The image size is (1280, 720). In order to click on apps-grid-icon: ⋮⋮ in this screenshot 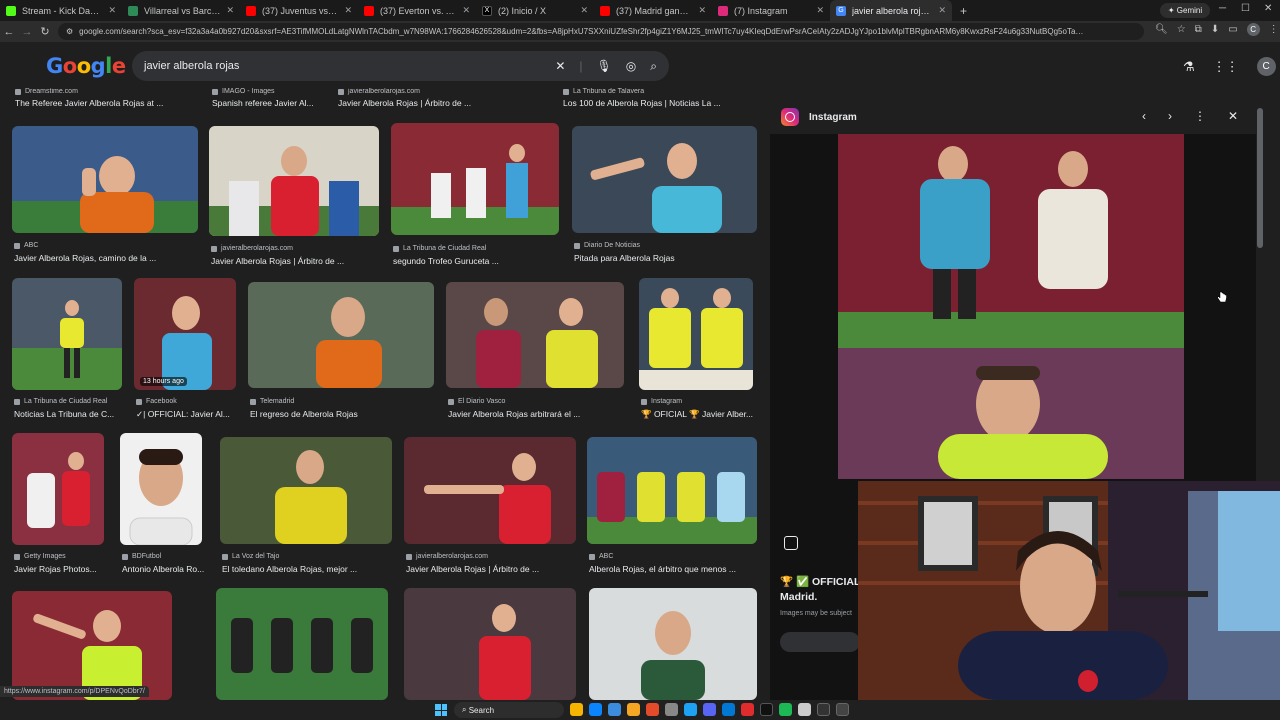, I will do `click(1226, 67)`.